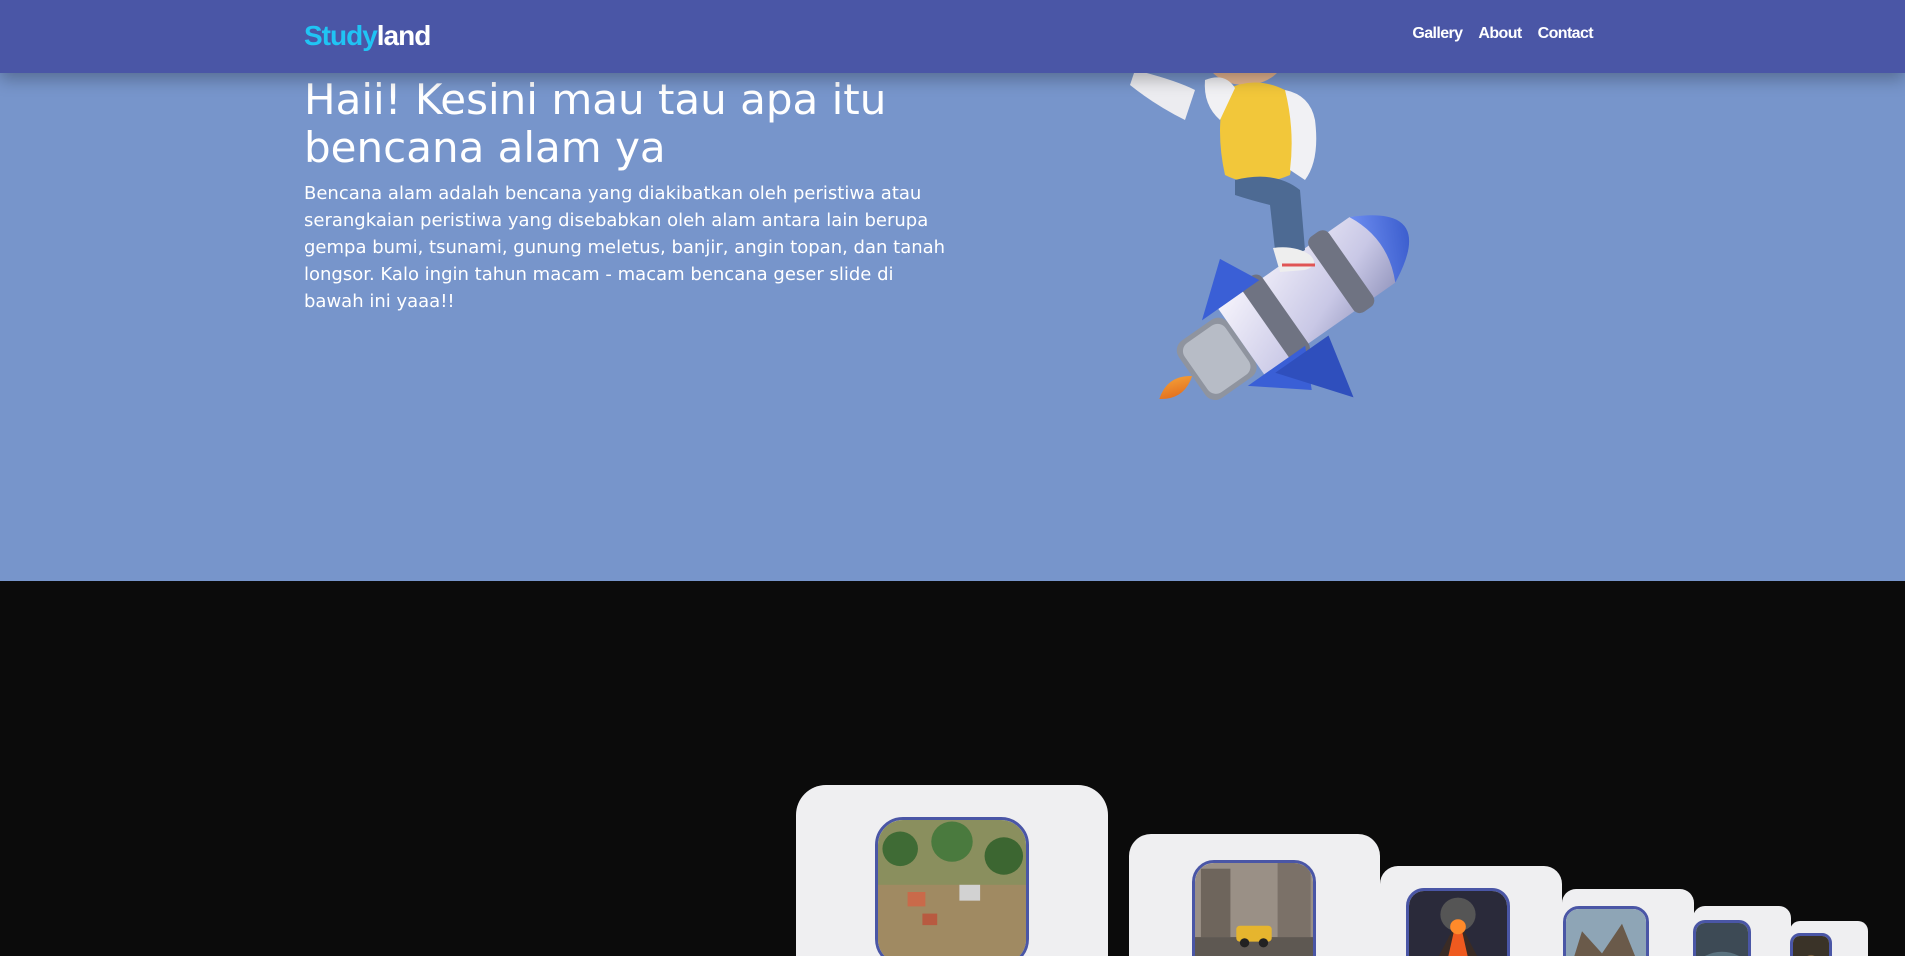 Image resolution: width=1905 pixels, height=956 pixels. Describe the element at coordinates (1606, 931) in the screenshot. I see `landslide-image` at that location.